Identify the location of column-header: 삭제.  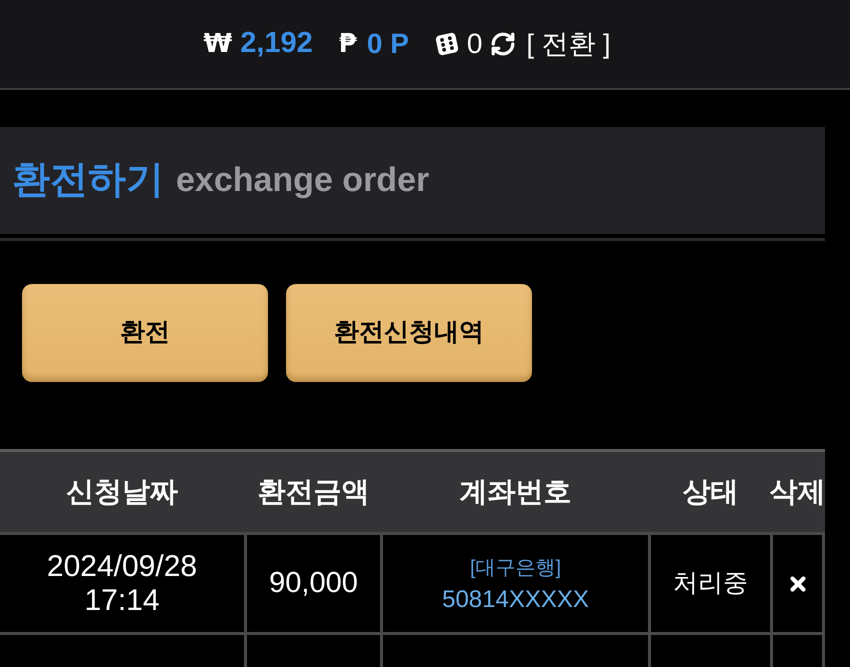
(798, 492).